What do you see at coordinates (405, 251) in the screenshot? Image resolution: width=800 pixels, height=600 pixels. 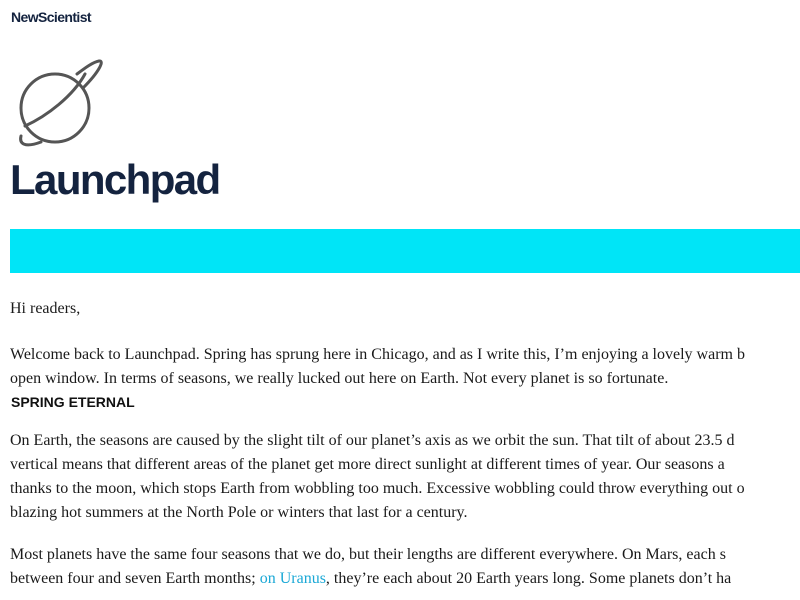 I see `accent-banner` at bounding box center [405, 251].